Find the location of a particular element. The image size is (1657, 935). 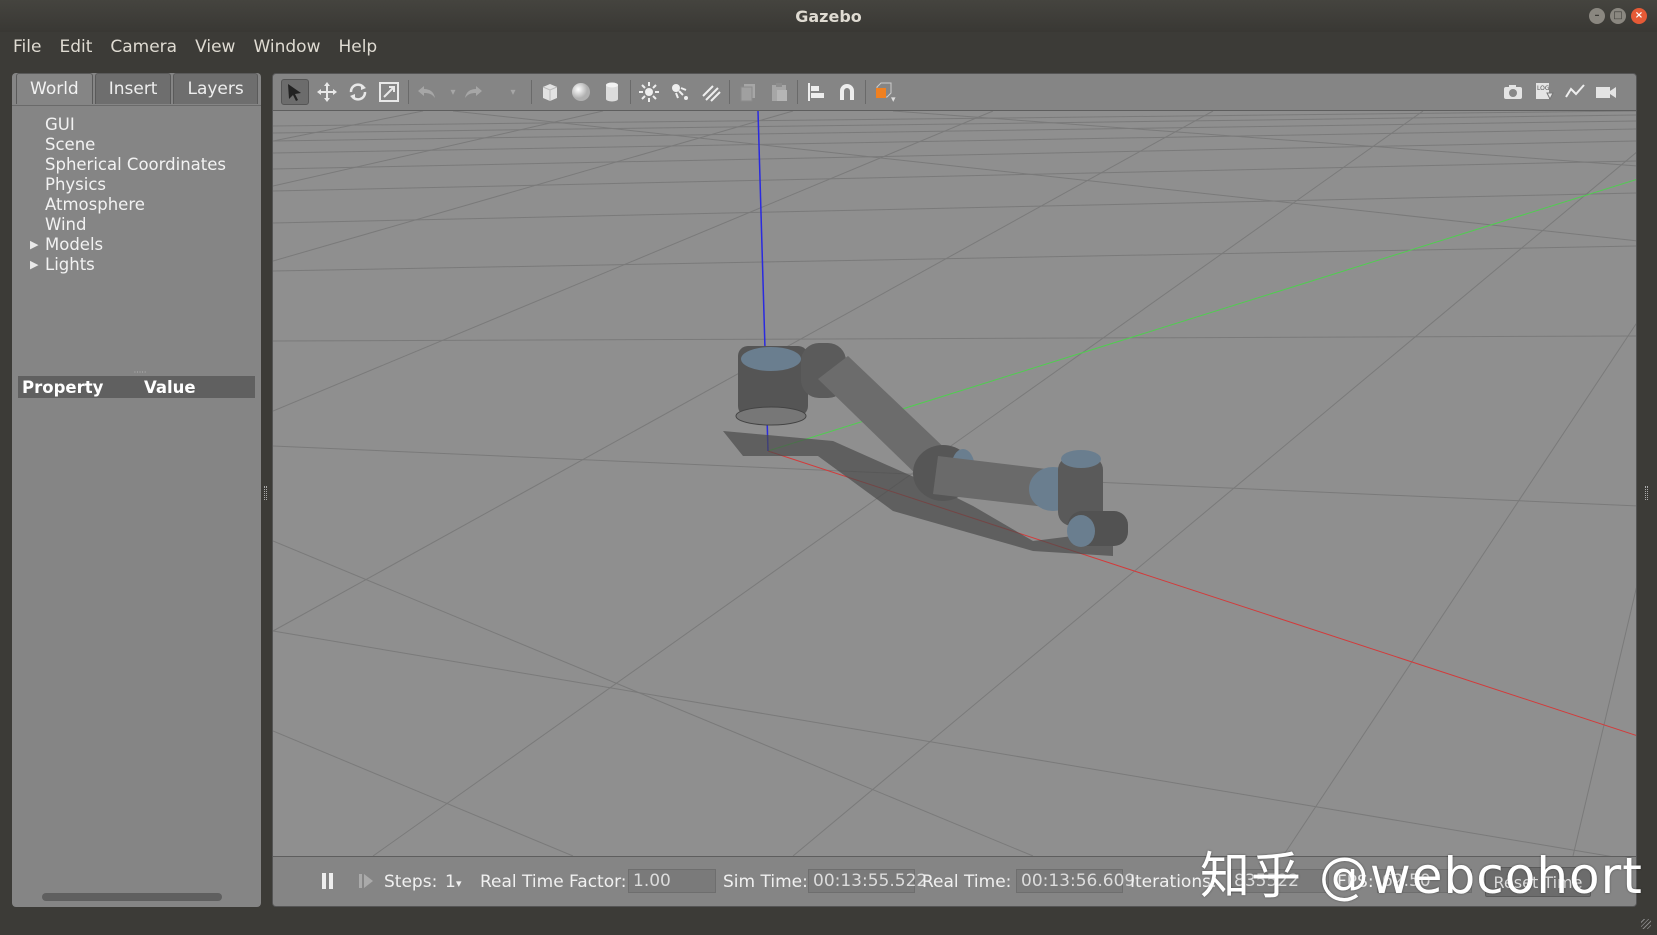

horizontal-scrollbar is located at coordinates (132, 897).